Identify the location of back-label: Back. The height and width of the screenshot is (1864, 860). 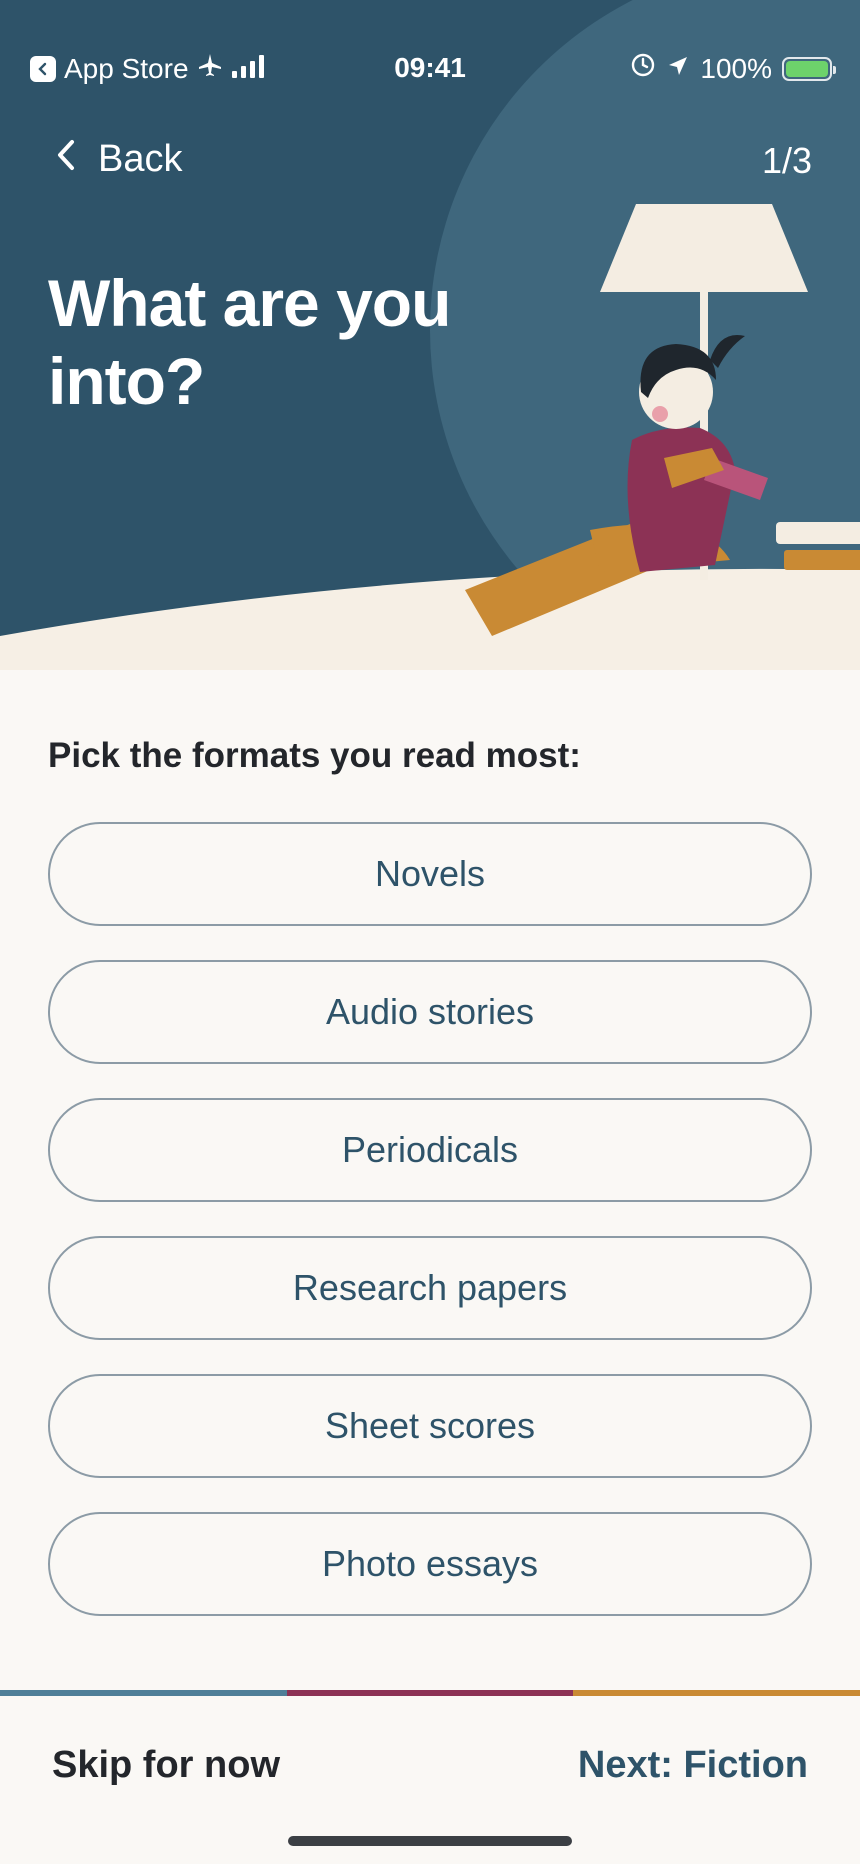
(140, 159).